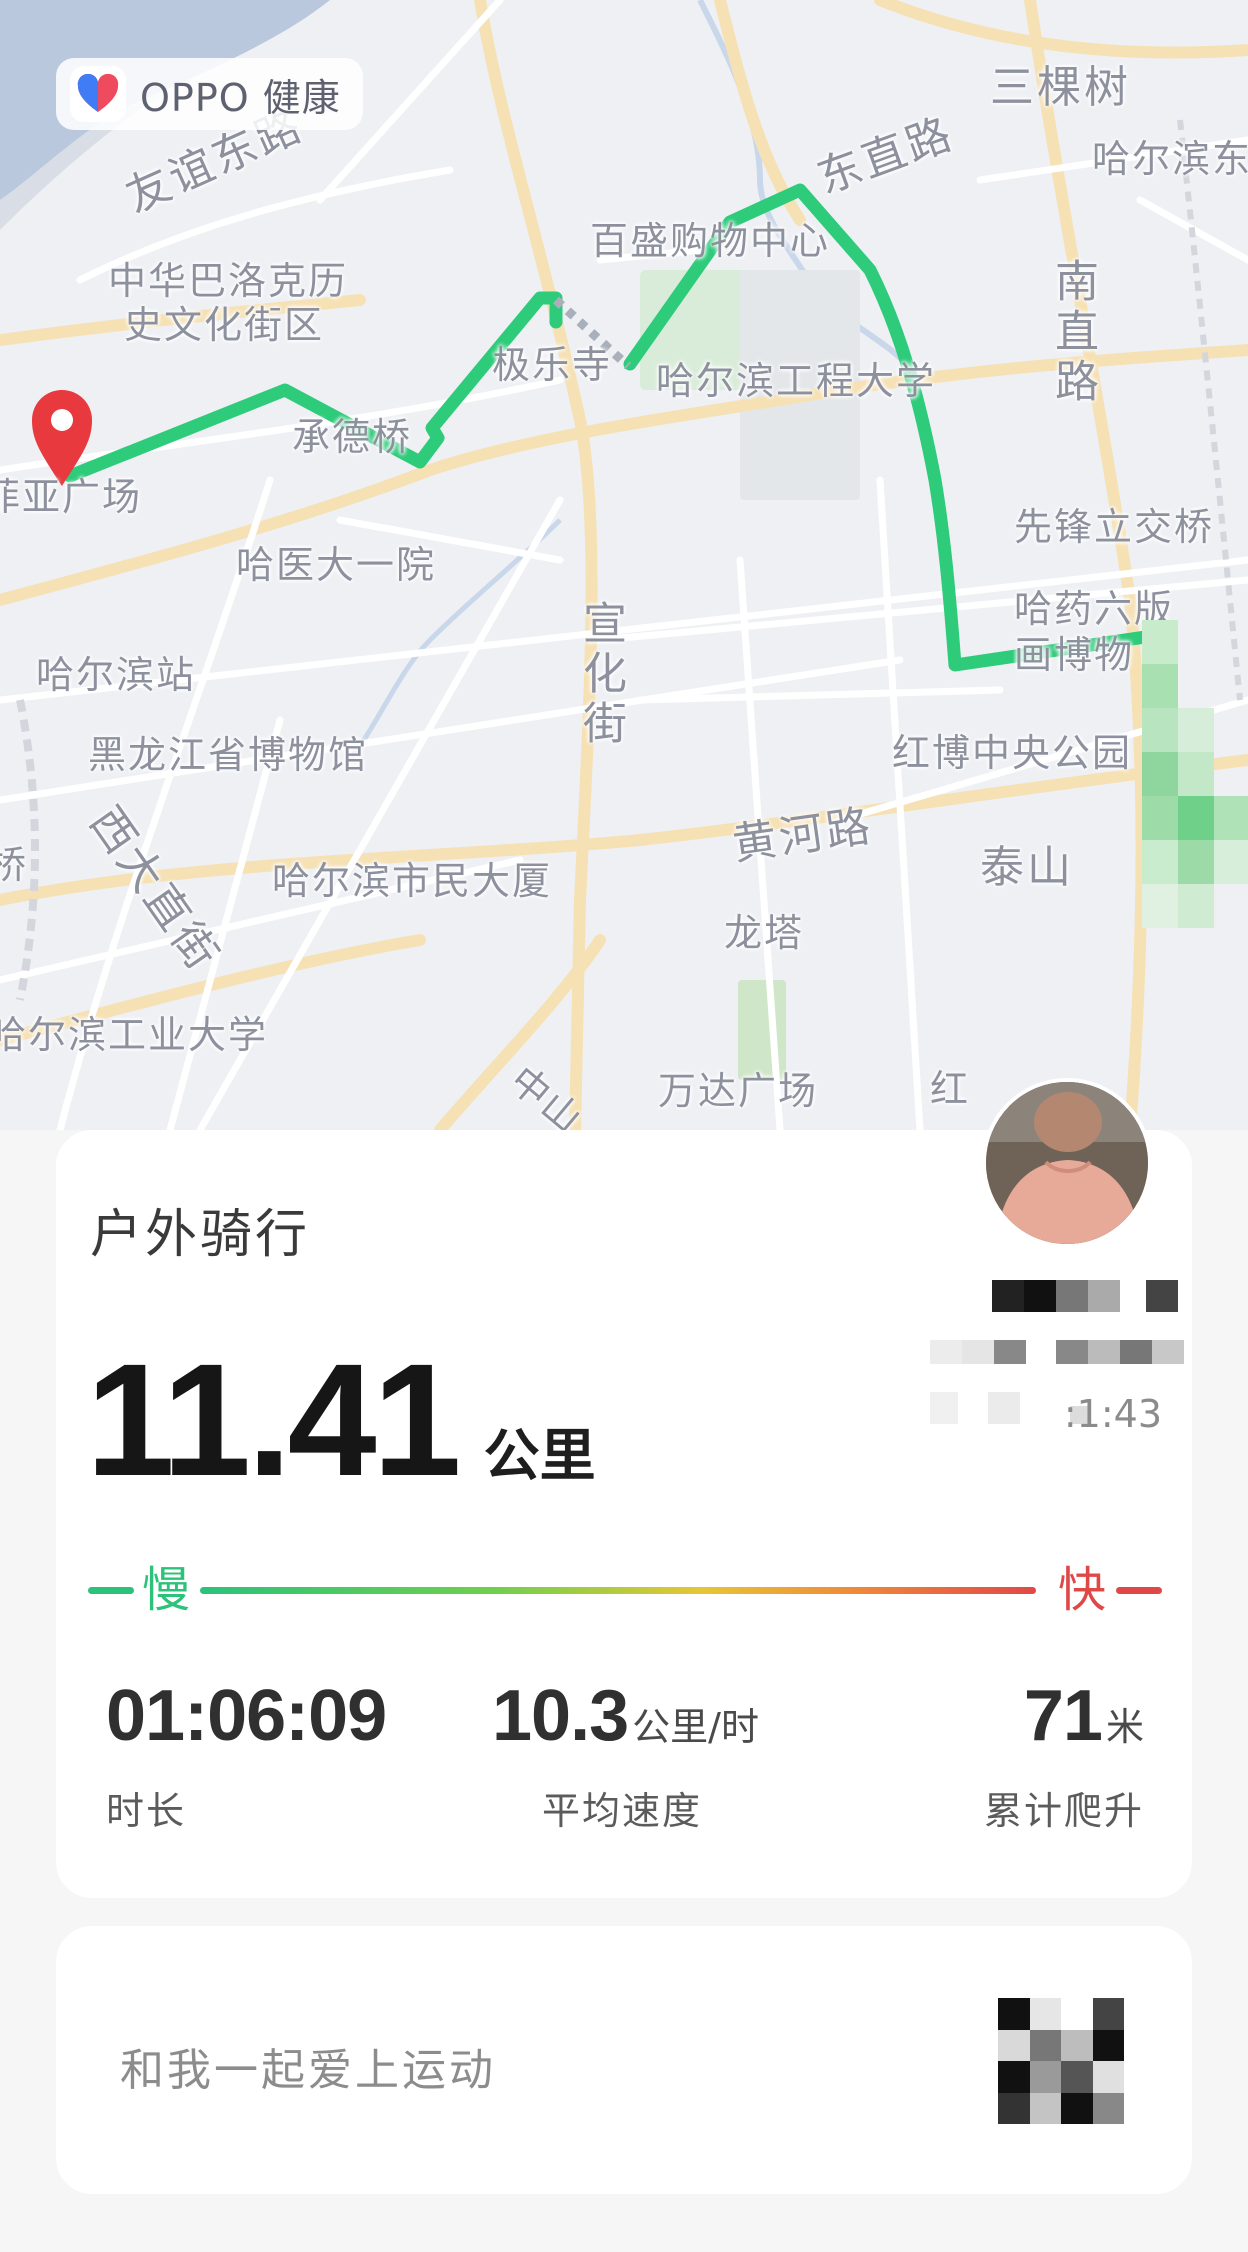 This screenshot has width=1248, height=2252. I want to click on map-pixelated-area, so click(1189, 795).